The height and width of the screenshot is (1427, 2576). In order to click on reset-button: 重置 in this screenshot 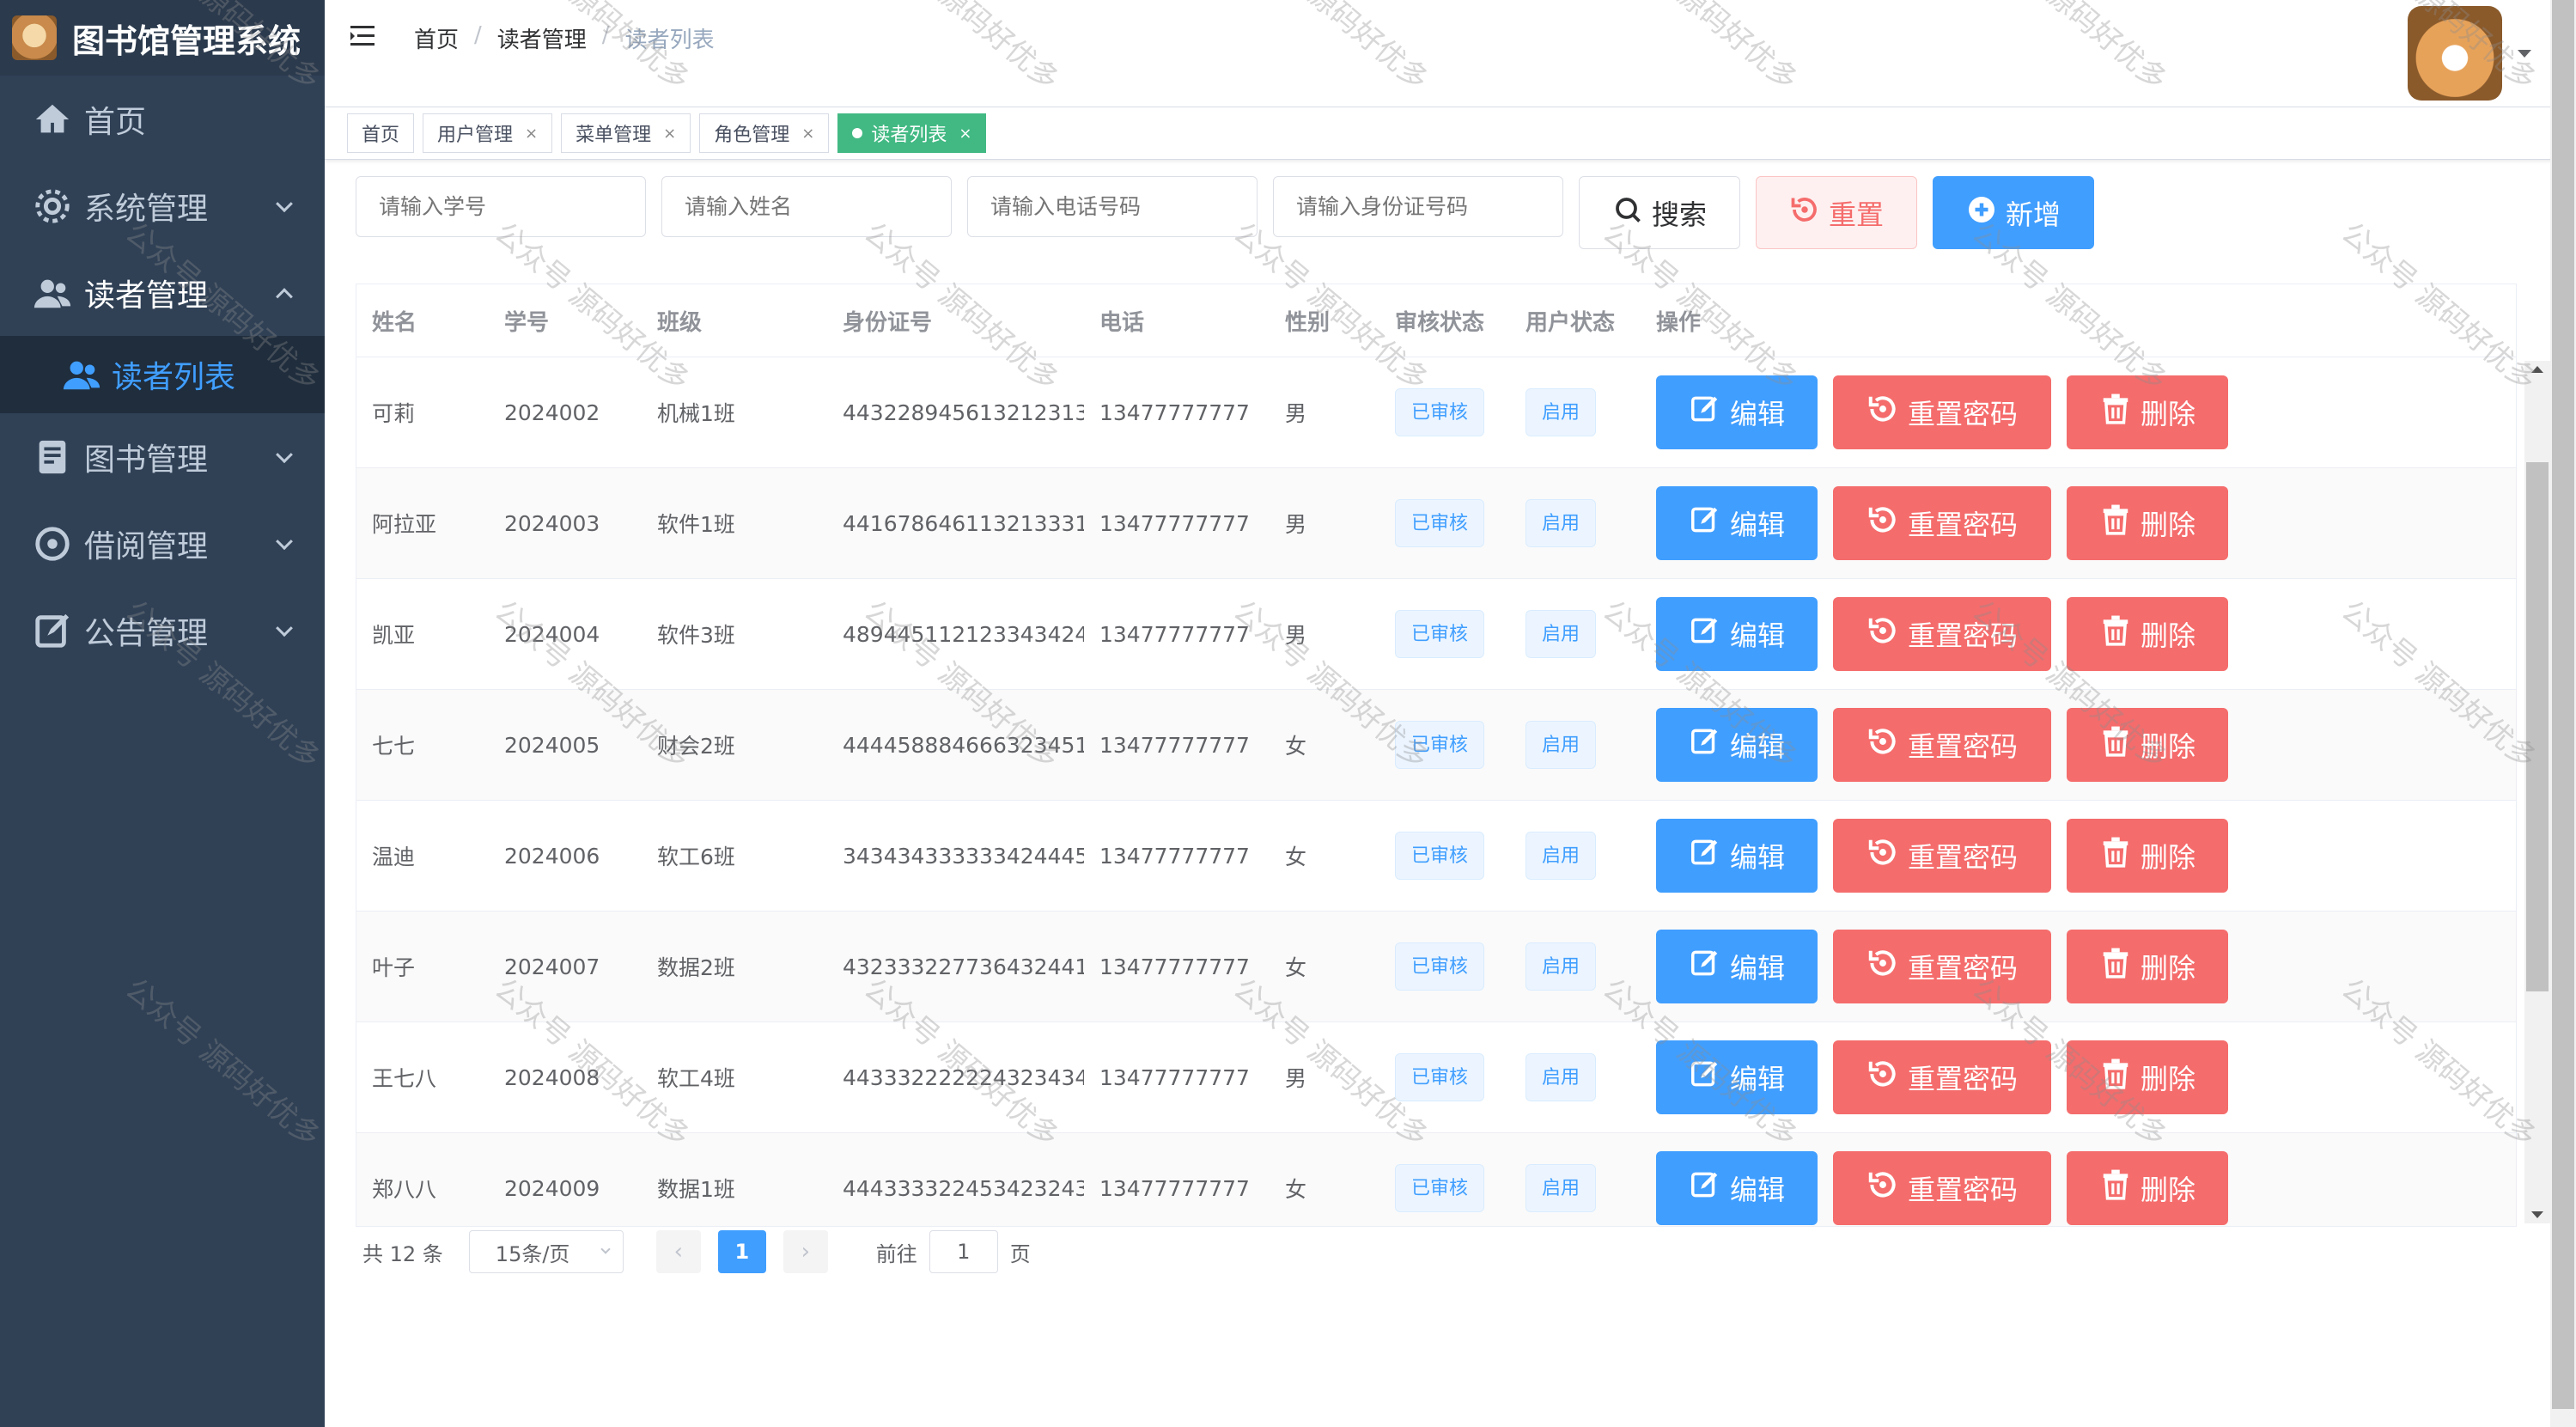, I will do `click(1836, 212)`.